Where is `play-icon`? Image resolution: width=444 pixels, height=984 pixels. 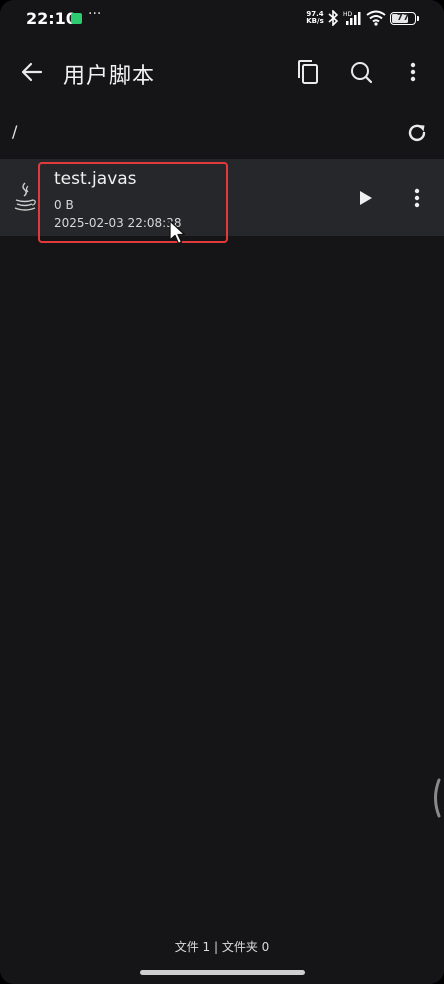
play-icon is located at coordinates (366, 198).